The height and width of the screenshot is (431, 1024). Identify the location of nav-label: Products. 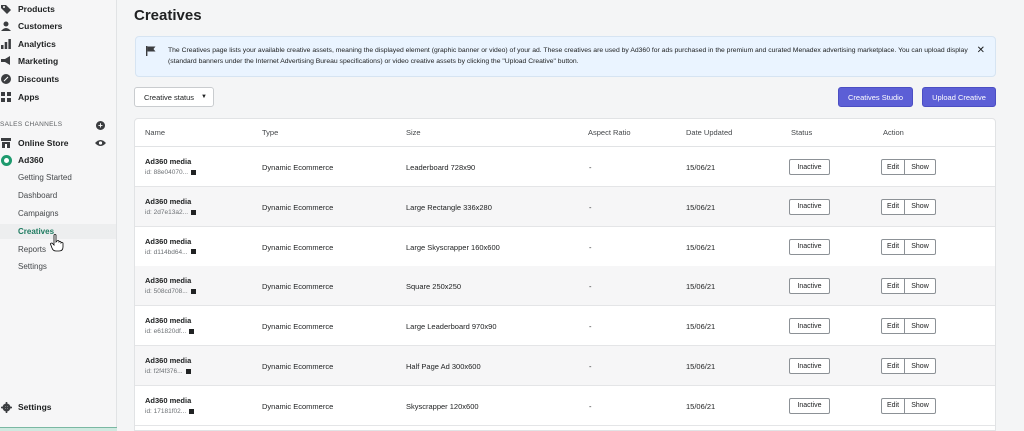
(36, 9).